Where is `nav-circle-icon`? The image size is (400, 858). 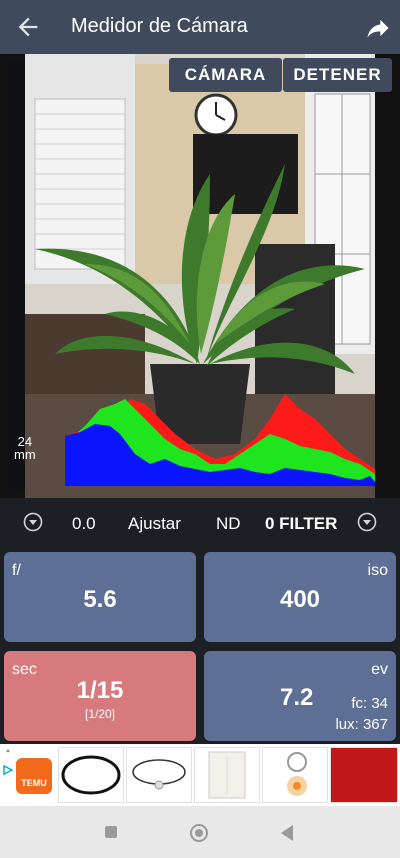
nav-circle-icon is located at coordinates (199, 833).